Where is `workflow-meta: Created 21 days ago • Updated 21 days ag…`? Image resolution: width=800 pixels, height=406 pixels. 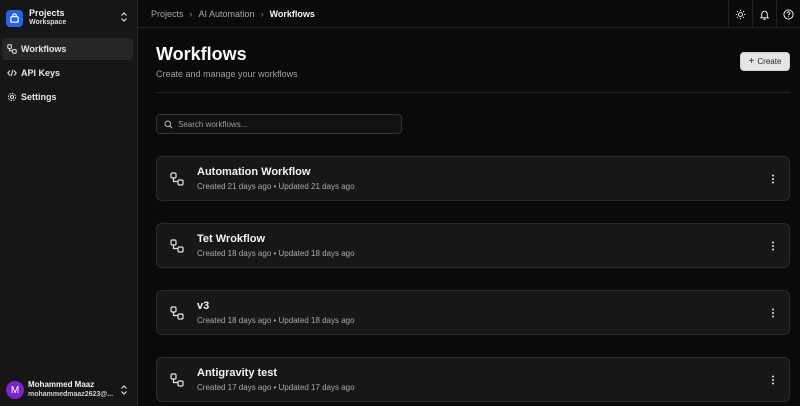 workflow-meta: Created 21 days ago • Updated 21 days ag… is located at coordinates (276, 186).